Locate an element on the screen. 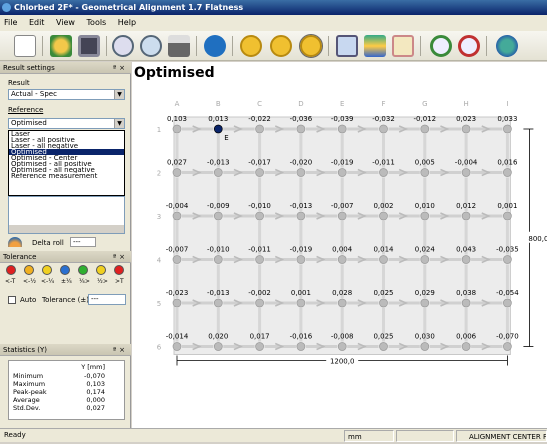 The width and height of the screenshot is (547, 444). grid-value: 0,014 is located at coordinates (383, 250).